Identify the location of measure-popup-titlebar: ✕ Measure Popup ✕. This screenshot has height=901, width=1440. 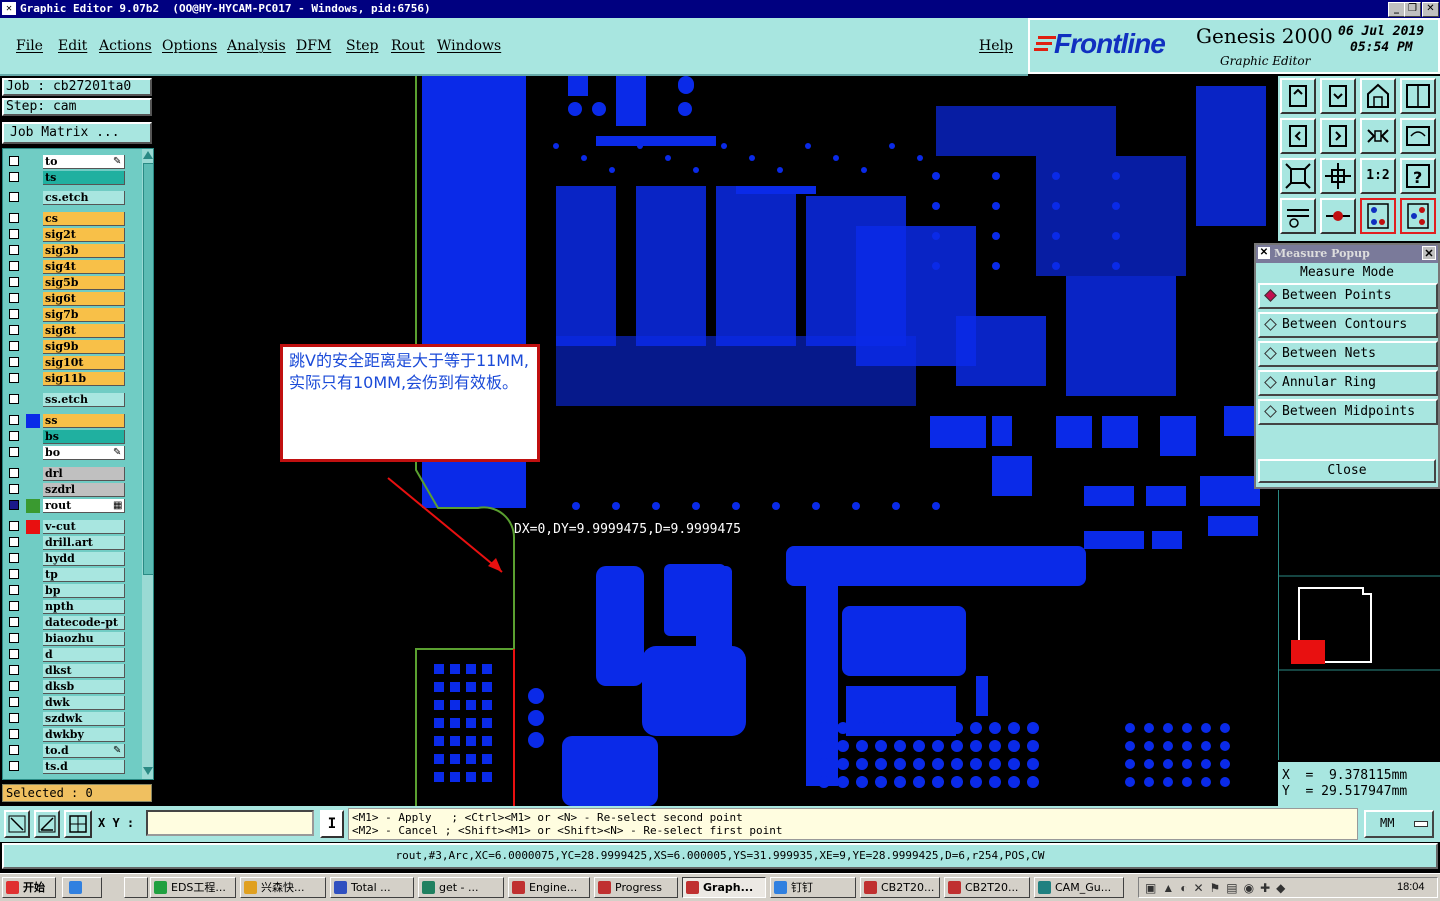
(1347, 254).